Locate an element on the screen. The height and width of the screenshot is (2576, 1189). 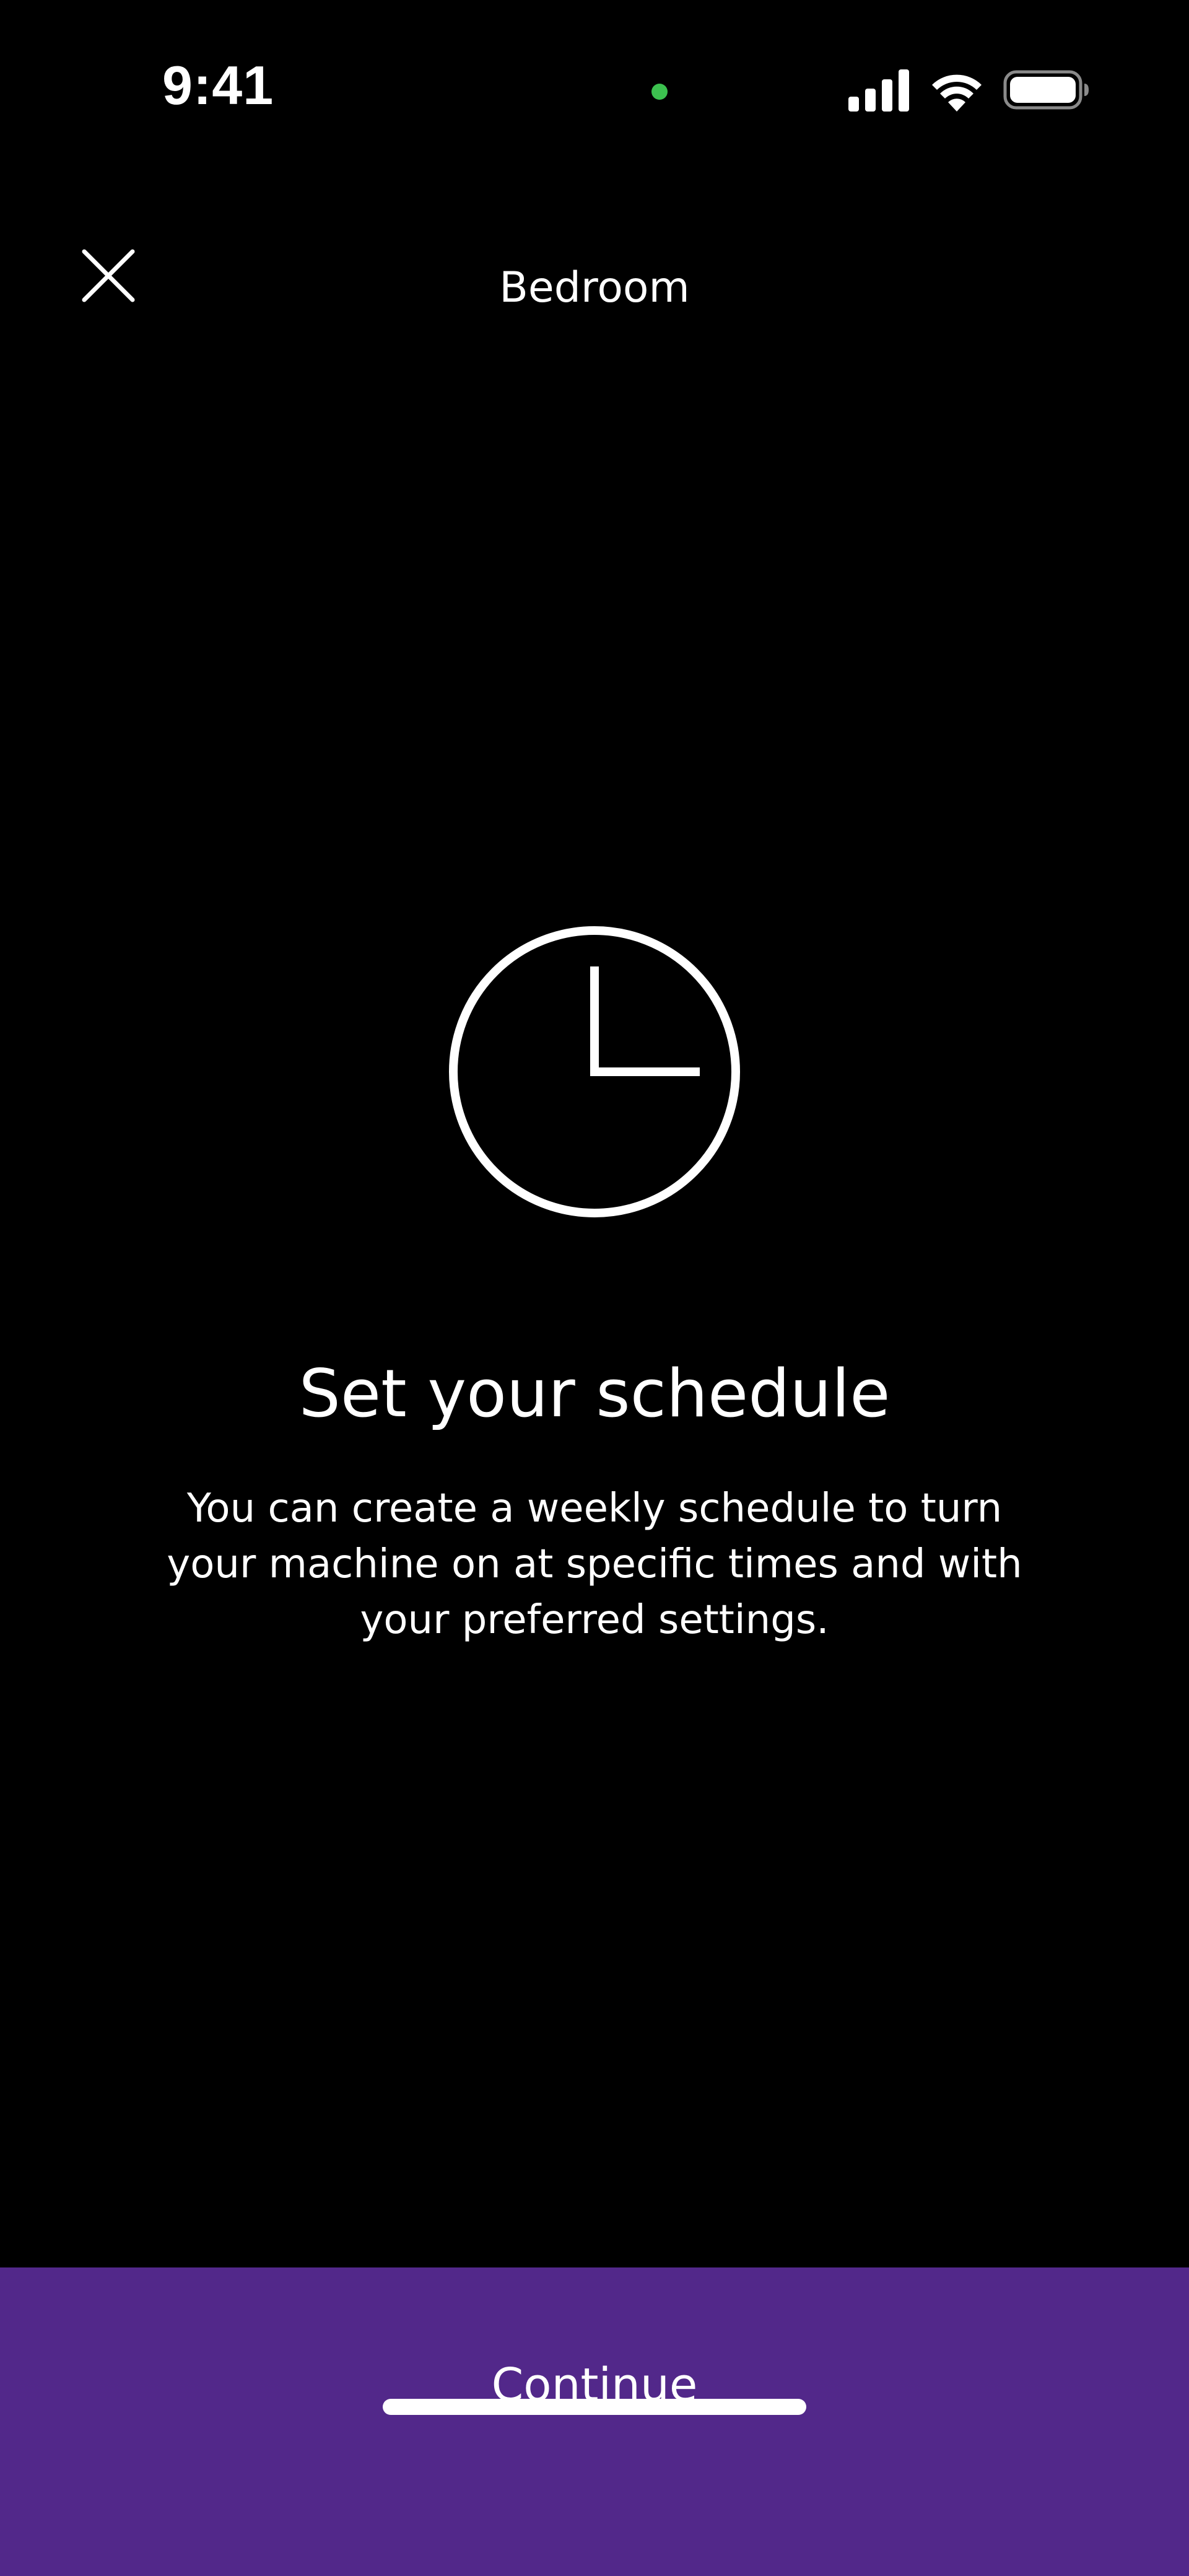
footer: Continue is located at coordinates (594, 2421).